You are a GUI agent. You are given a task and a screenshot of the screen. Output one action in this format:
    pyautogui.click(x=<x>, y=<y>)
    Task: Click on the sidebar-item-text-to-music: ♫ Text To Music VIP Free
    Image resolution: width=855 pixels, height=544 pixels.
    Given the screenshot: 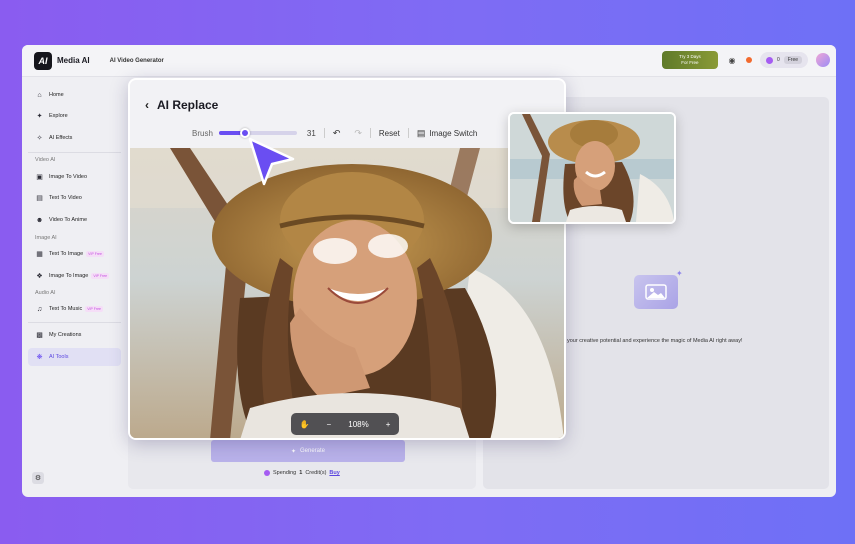 What is the action you would take?
    pyautogui.click(x=74, y=309)
    